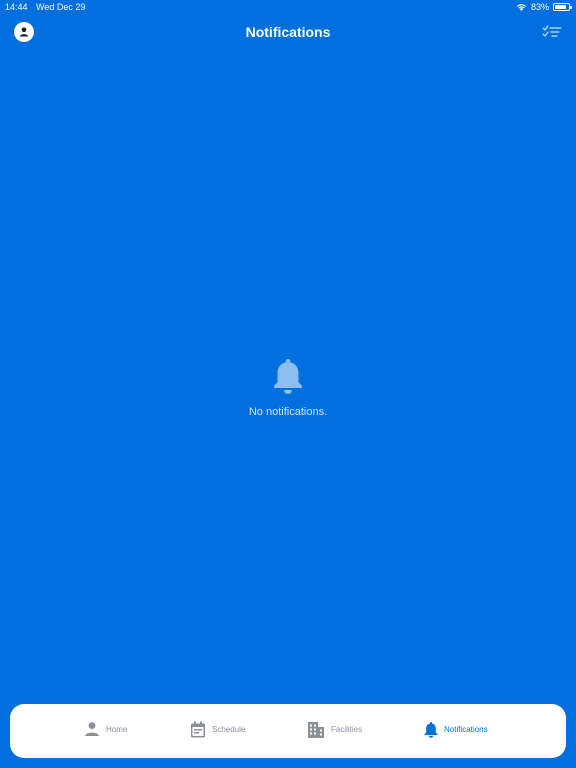 The width and height of the screenshot is (576, 768). I want to click on tab-schedule: Schedule, so click(217, 729).